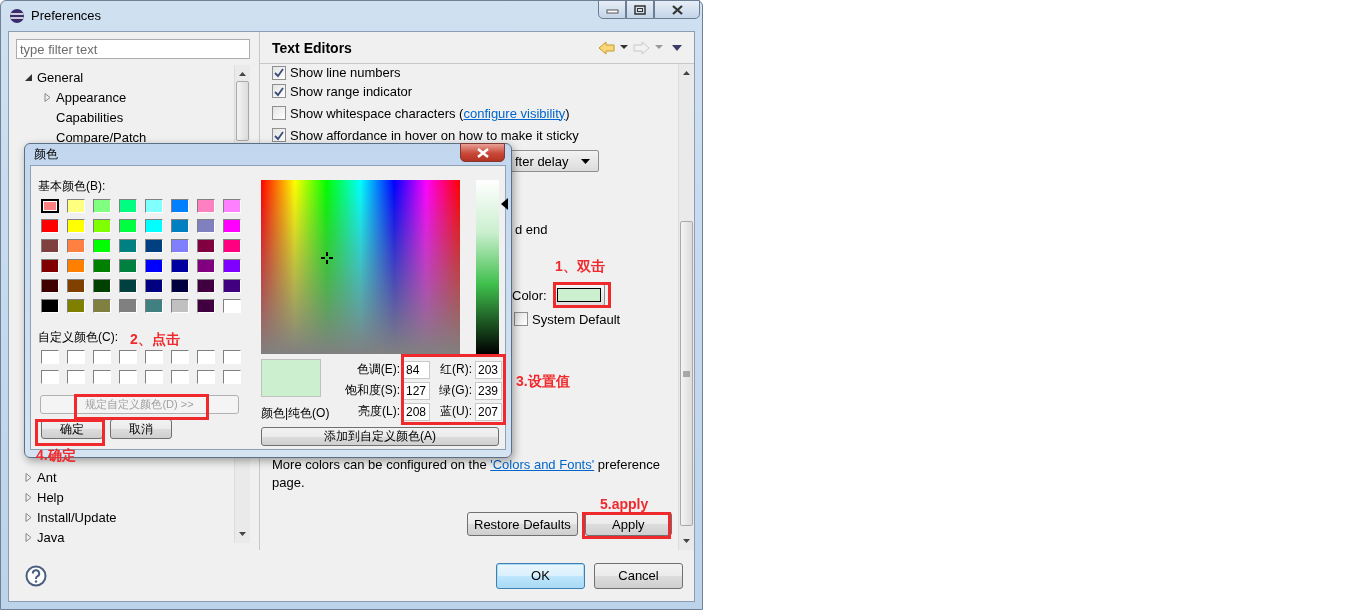 Image resolution: width=1350 pixels, height=610 pixels. I want to click on value-field: 203, so click(488, 369).